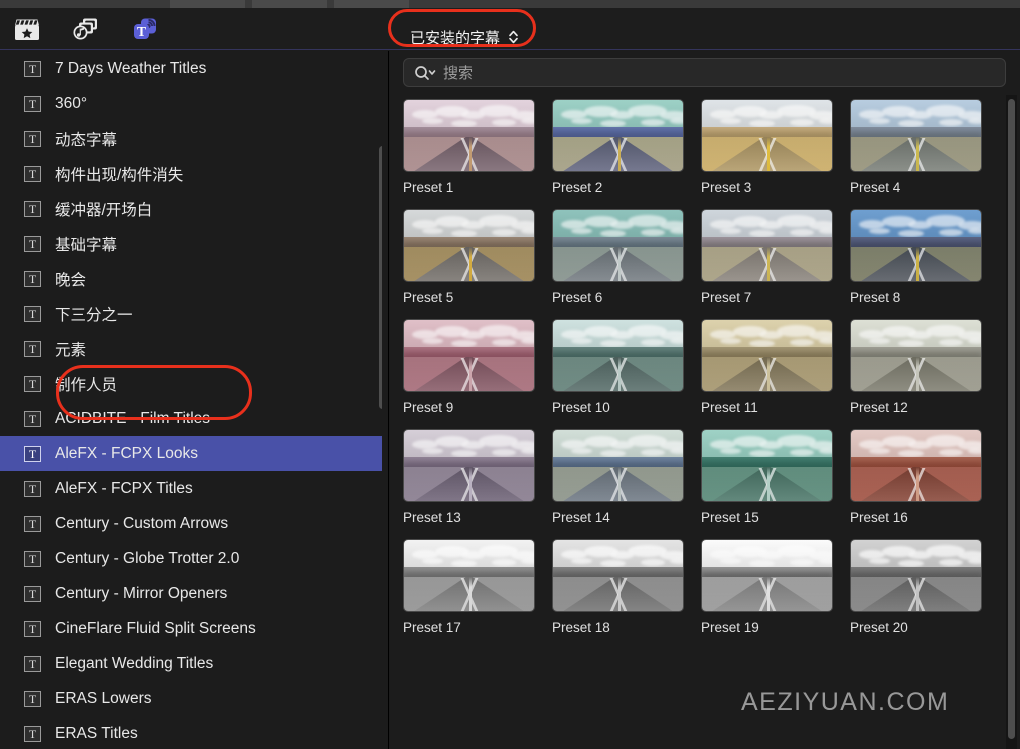  I want to click on preset-label: Preset 5, so click(428, 297).